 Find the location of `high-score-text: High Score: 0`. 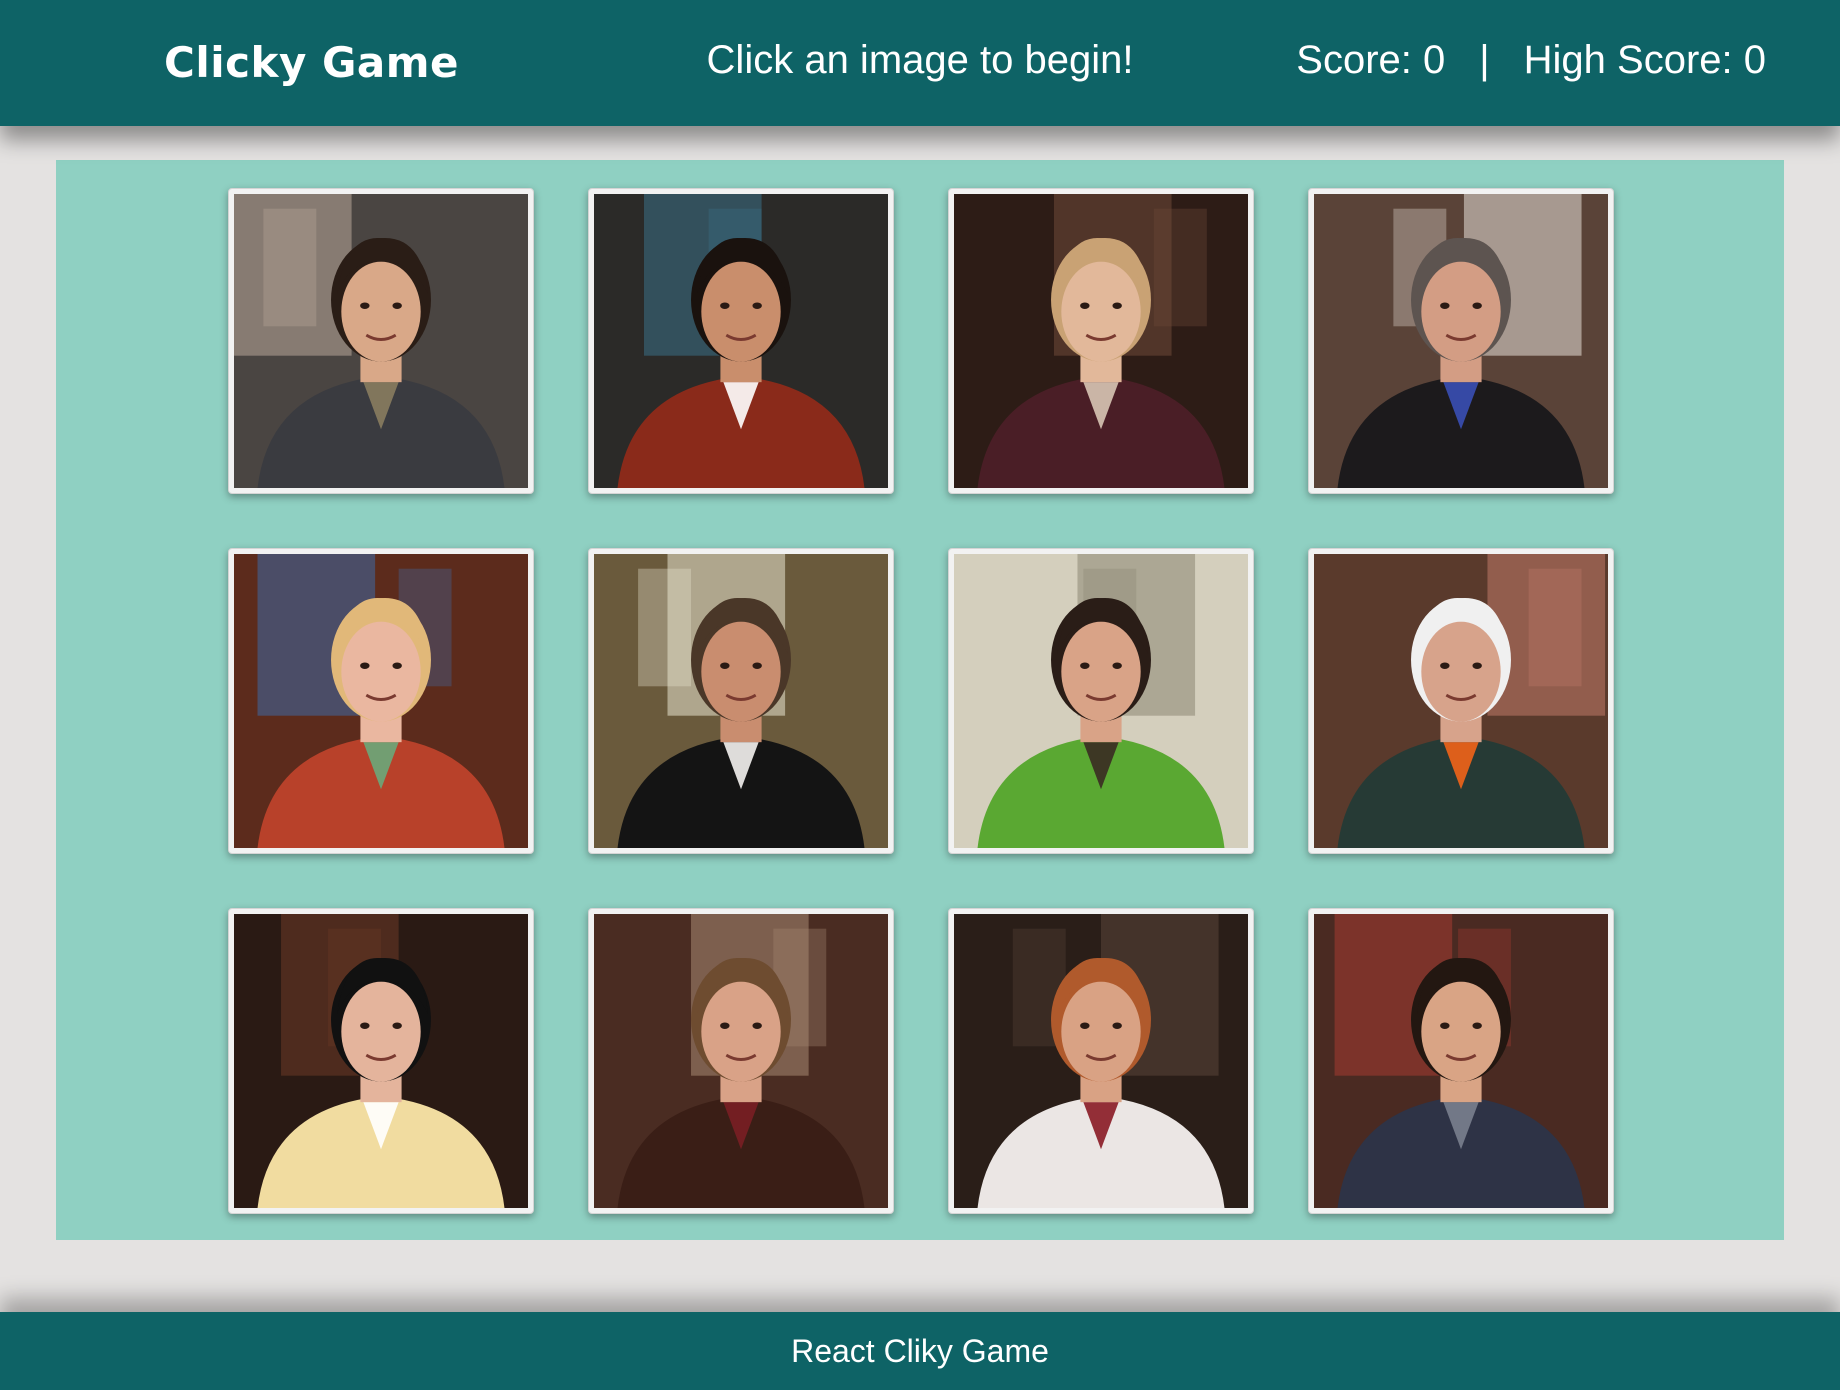

high-score-text: High Score: 0 is located at coordinates (1644, 60).